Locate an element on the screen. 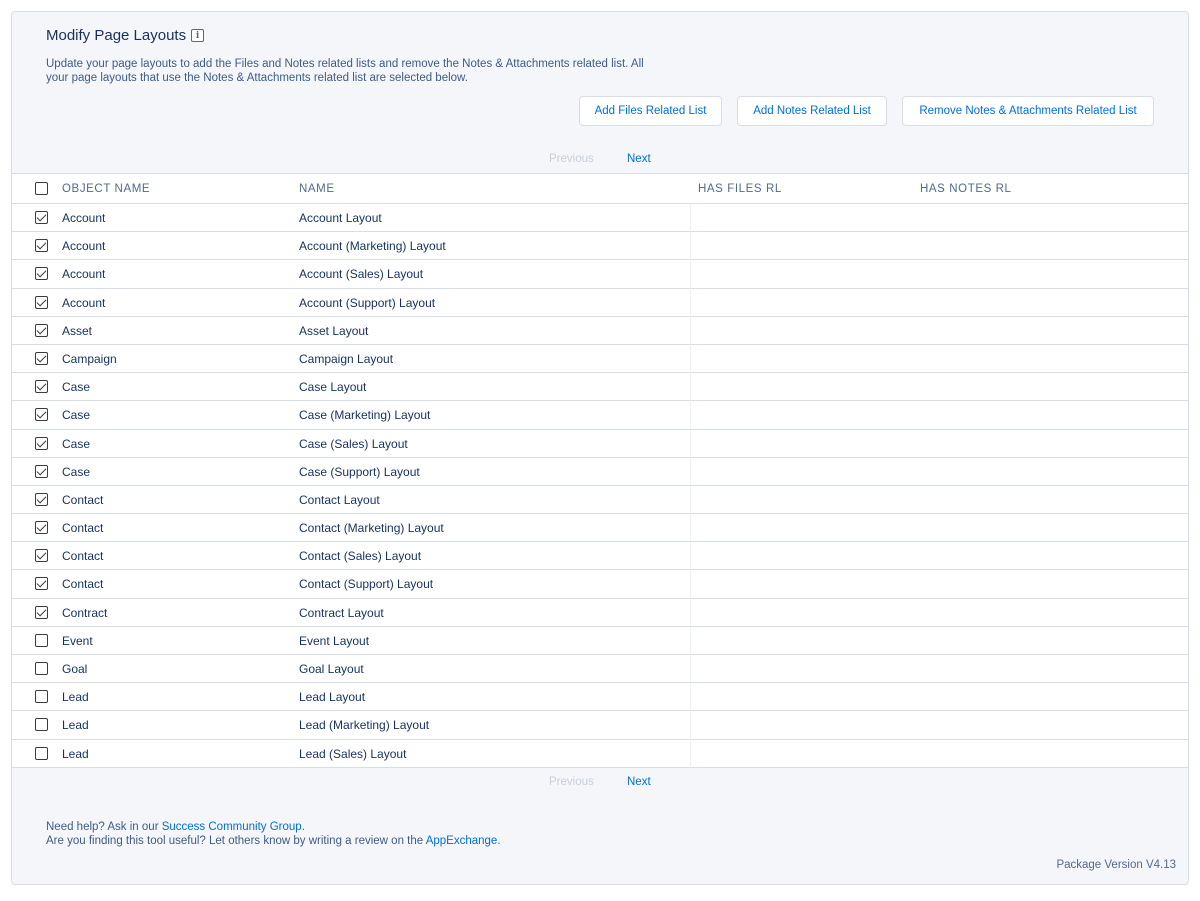  success-community-link: Success Community Group is located at coordinates (232, 827).